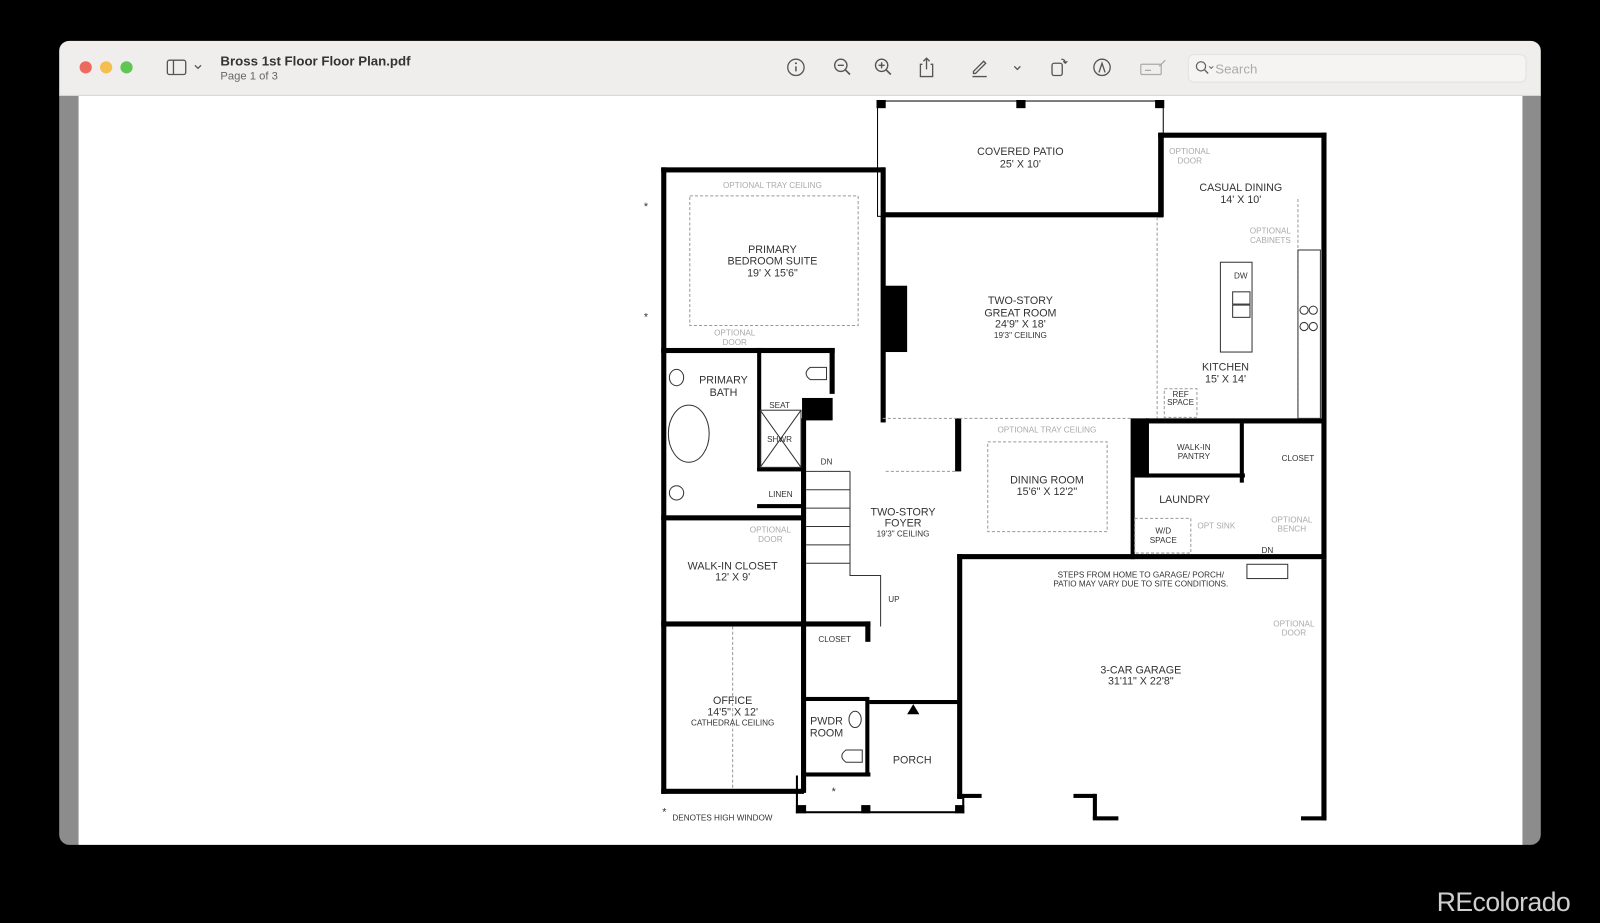 Image resolution: width=1600 pixels, height=923 pixels. I want to click on walk-in-closet-size: 12' X 9', so click(732, 578).